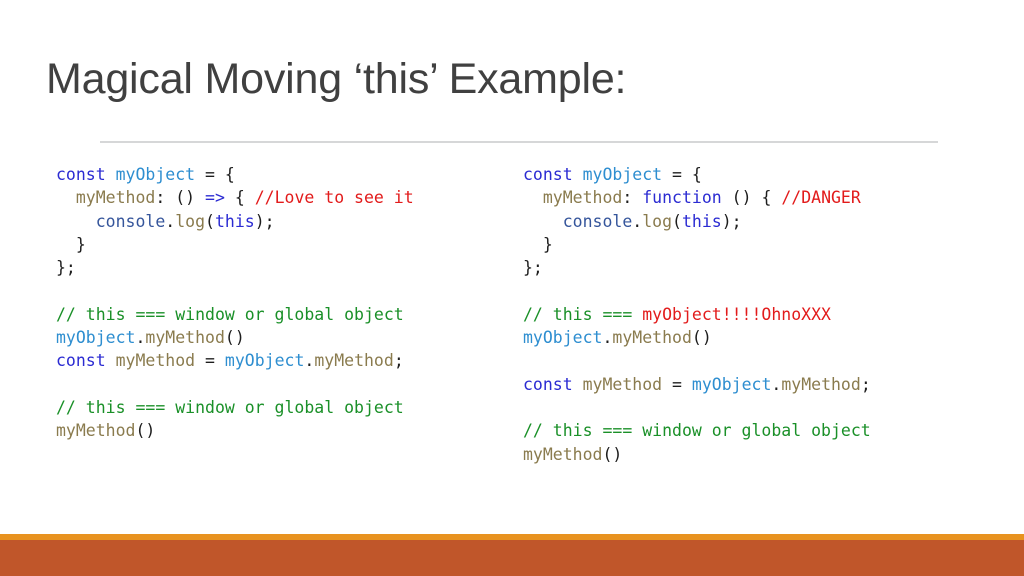 This screenshot has width=1024, height=576. Describe the element at coordinates (736, 314) in the screenshot. I see `code-token-comment-red: myObject!!!!OhnoXXX` at that location.